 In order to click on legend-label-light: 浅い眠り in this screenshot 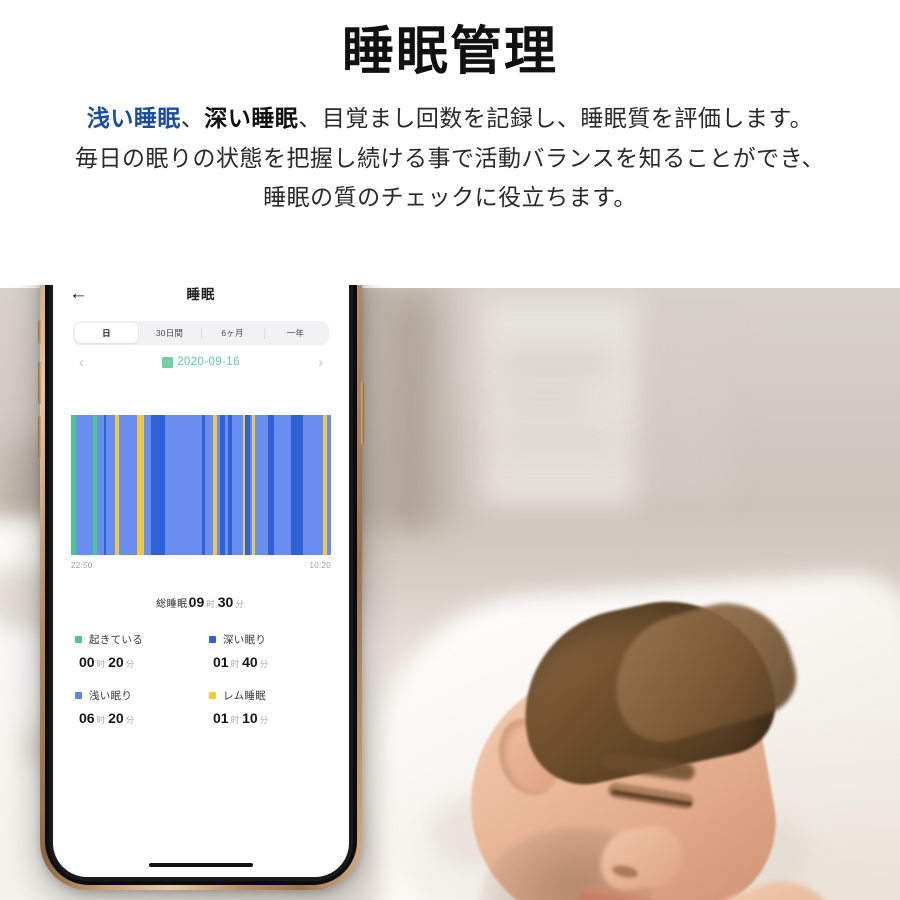, I will do `click(111, 696)`.